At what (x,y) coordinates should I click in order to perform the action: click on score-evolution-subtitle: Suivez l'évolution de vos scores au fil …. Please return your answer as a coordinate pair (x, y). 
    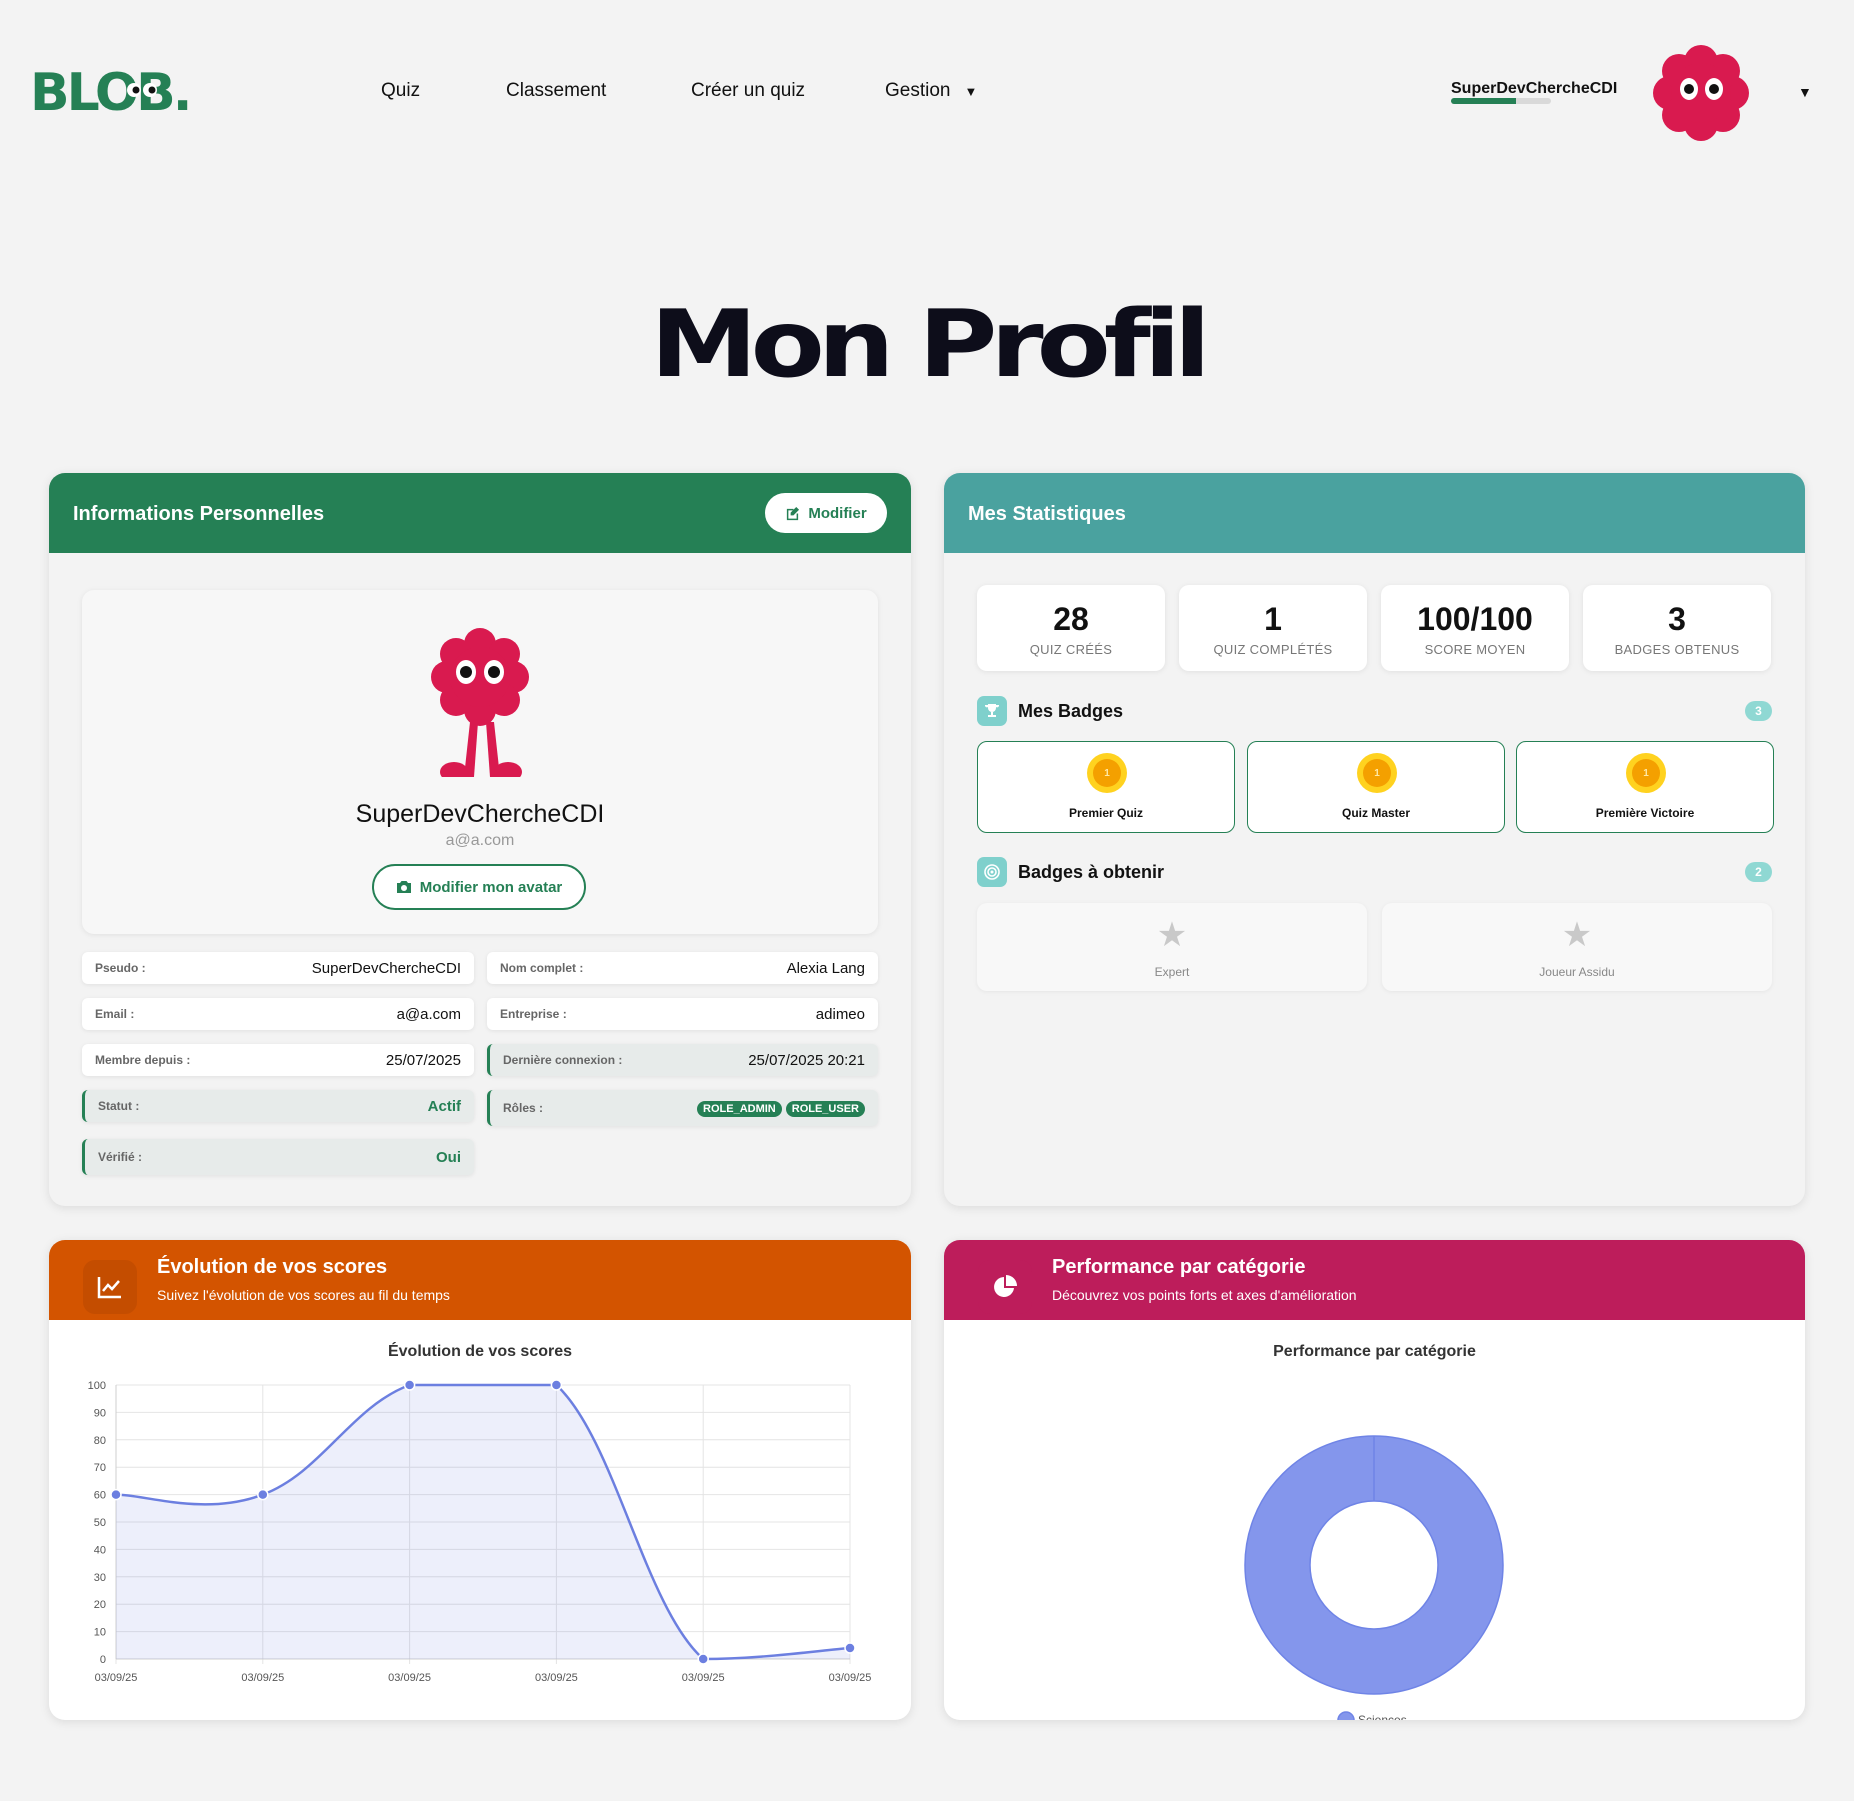
    Looking at the image, I should click on (303, 1295).